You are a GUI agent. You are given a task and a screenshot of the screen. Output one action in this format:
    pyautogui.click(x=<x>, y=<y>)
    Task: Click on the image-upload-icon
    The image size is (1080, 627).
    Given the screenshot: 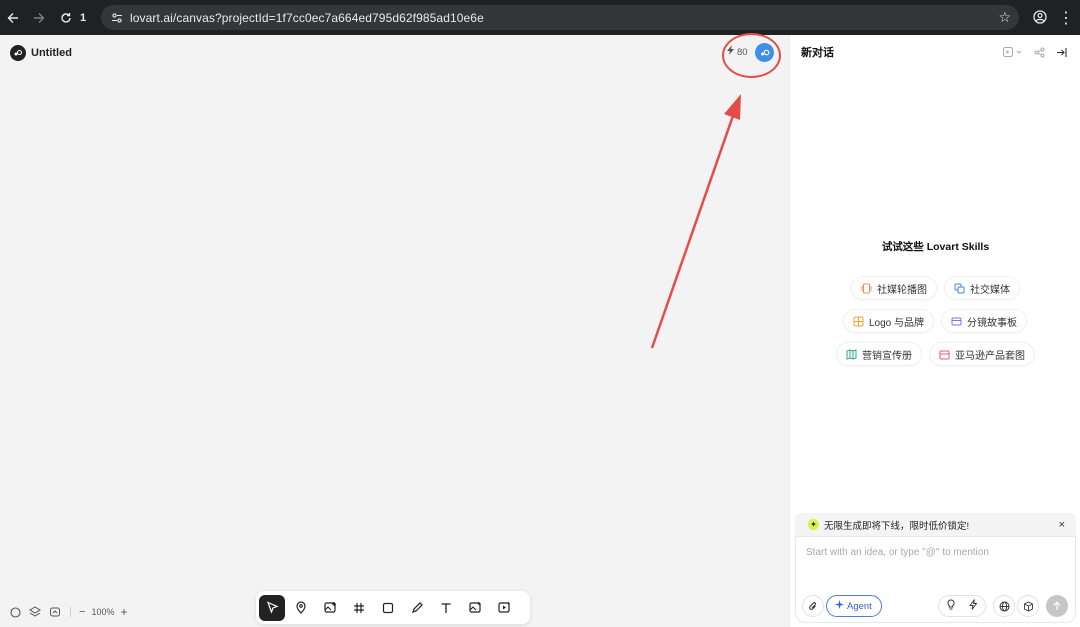 What is the action you would take?
    pyautogui.click(x=330, y=608)
    